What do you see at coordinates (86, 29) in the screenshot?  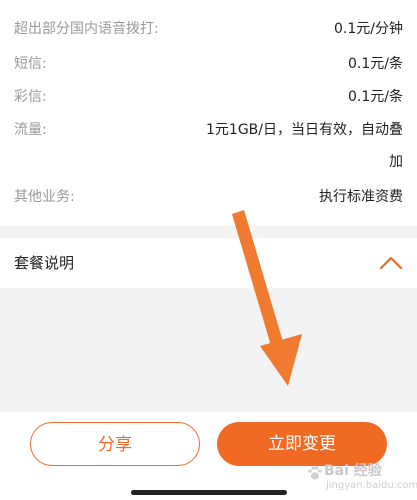 I see `rate-label: 超出部分国内语音拨打:` at bounding box center [86, 29].